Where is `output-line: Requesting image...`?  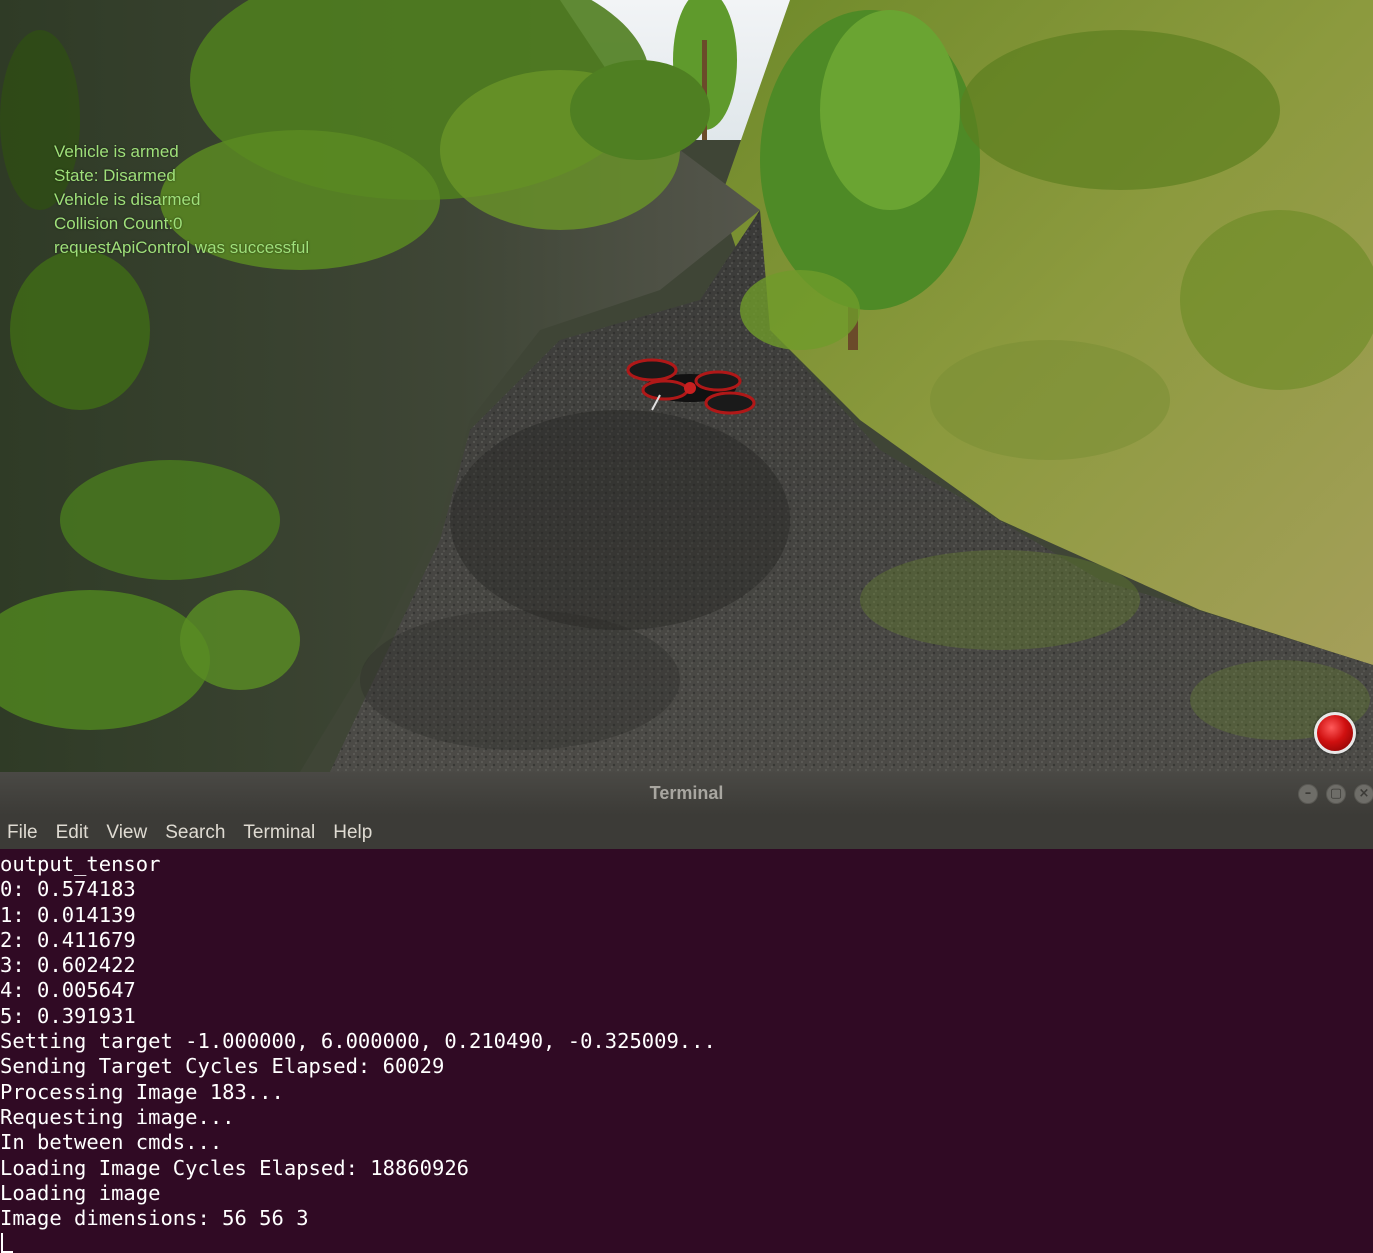
output-line: Requesting image... is located at coordinates (117, 1116).